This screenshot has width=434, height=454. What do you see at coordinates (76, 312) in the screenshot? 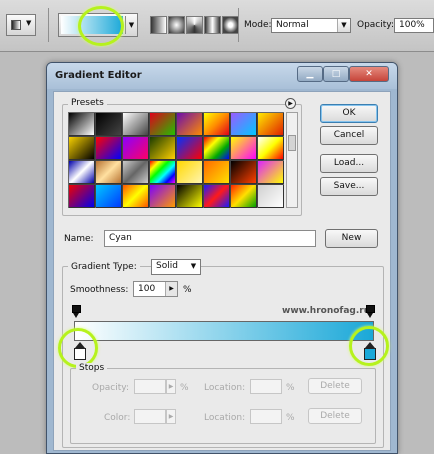
I see `opacity-stop-left` at bounding box center [76, 312].